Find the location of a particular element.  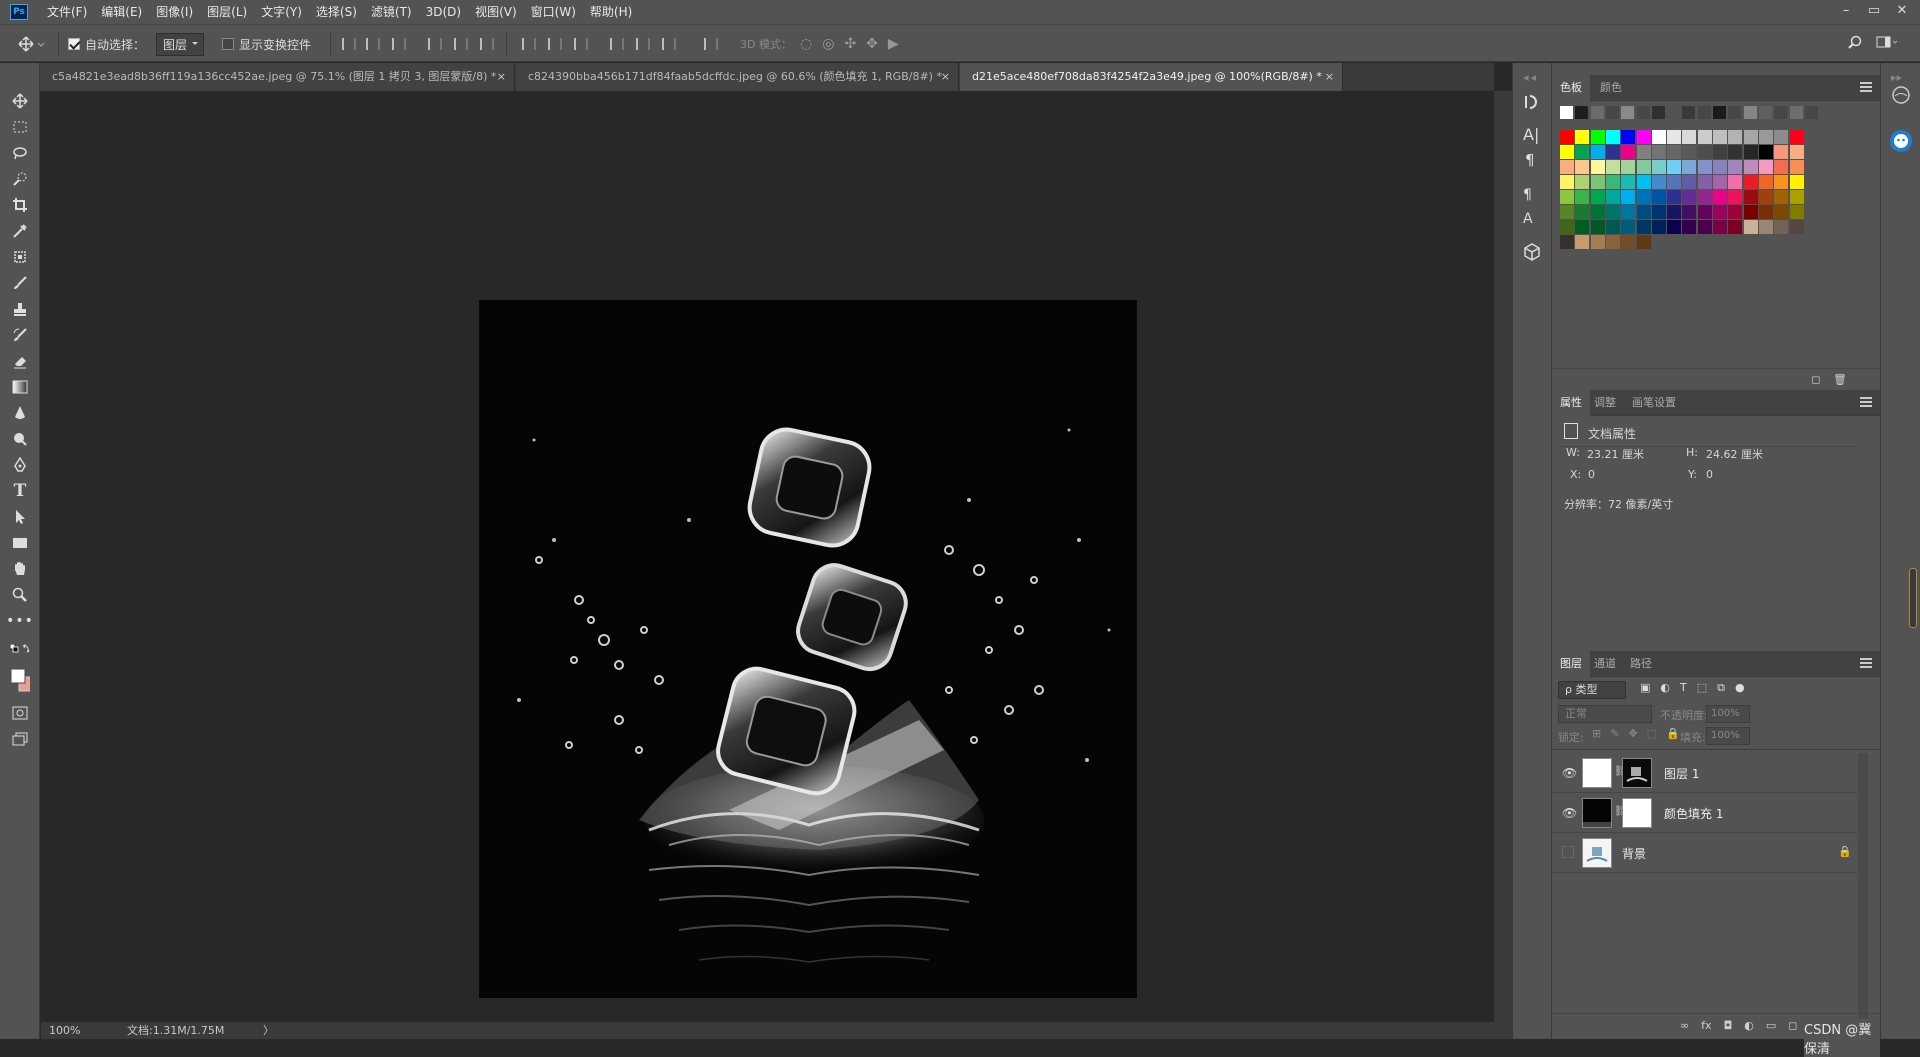

menu-layer: 图层(L) is located at coordinates (227, 12).